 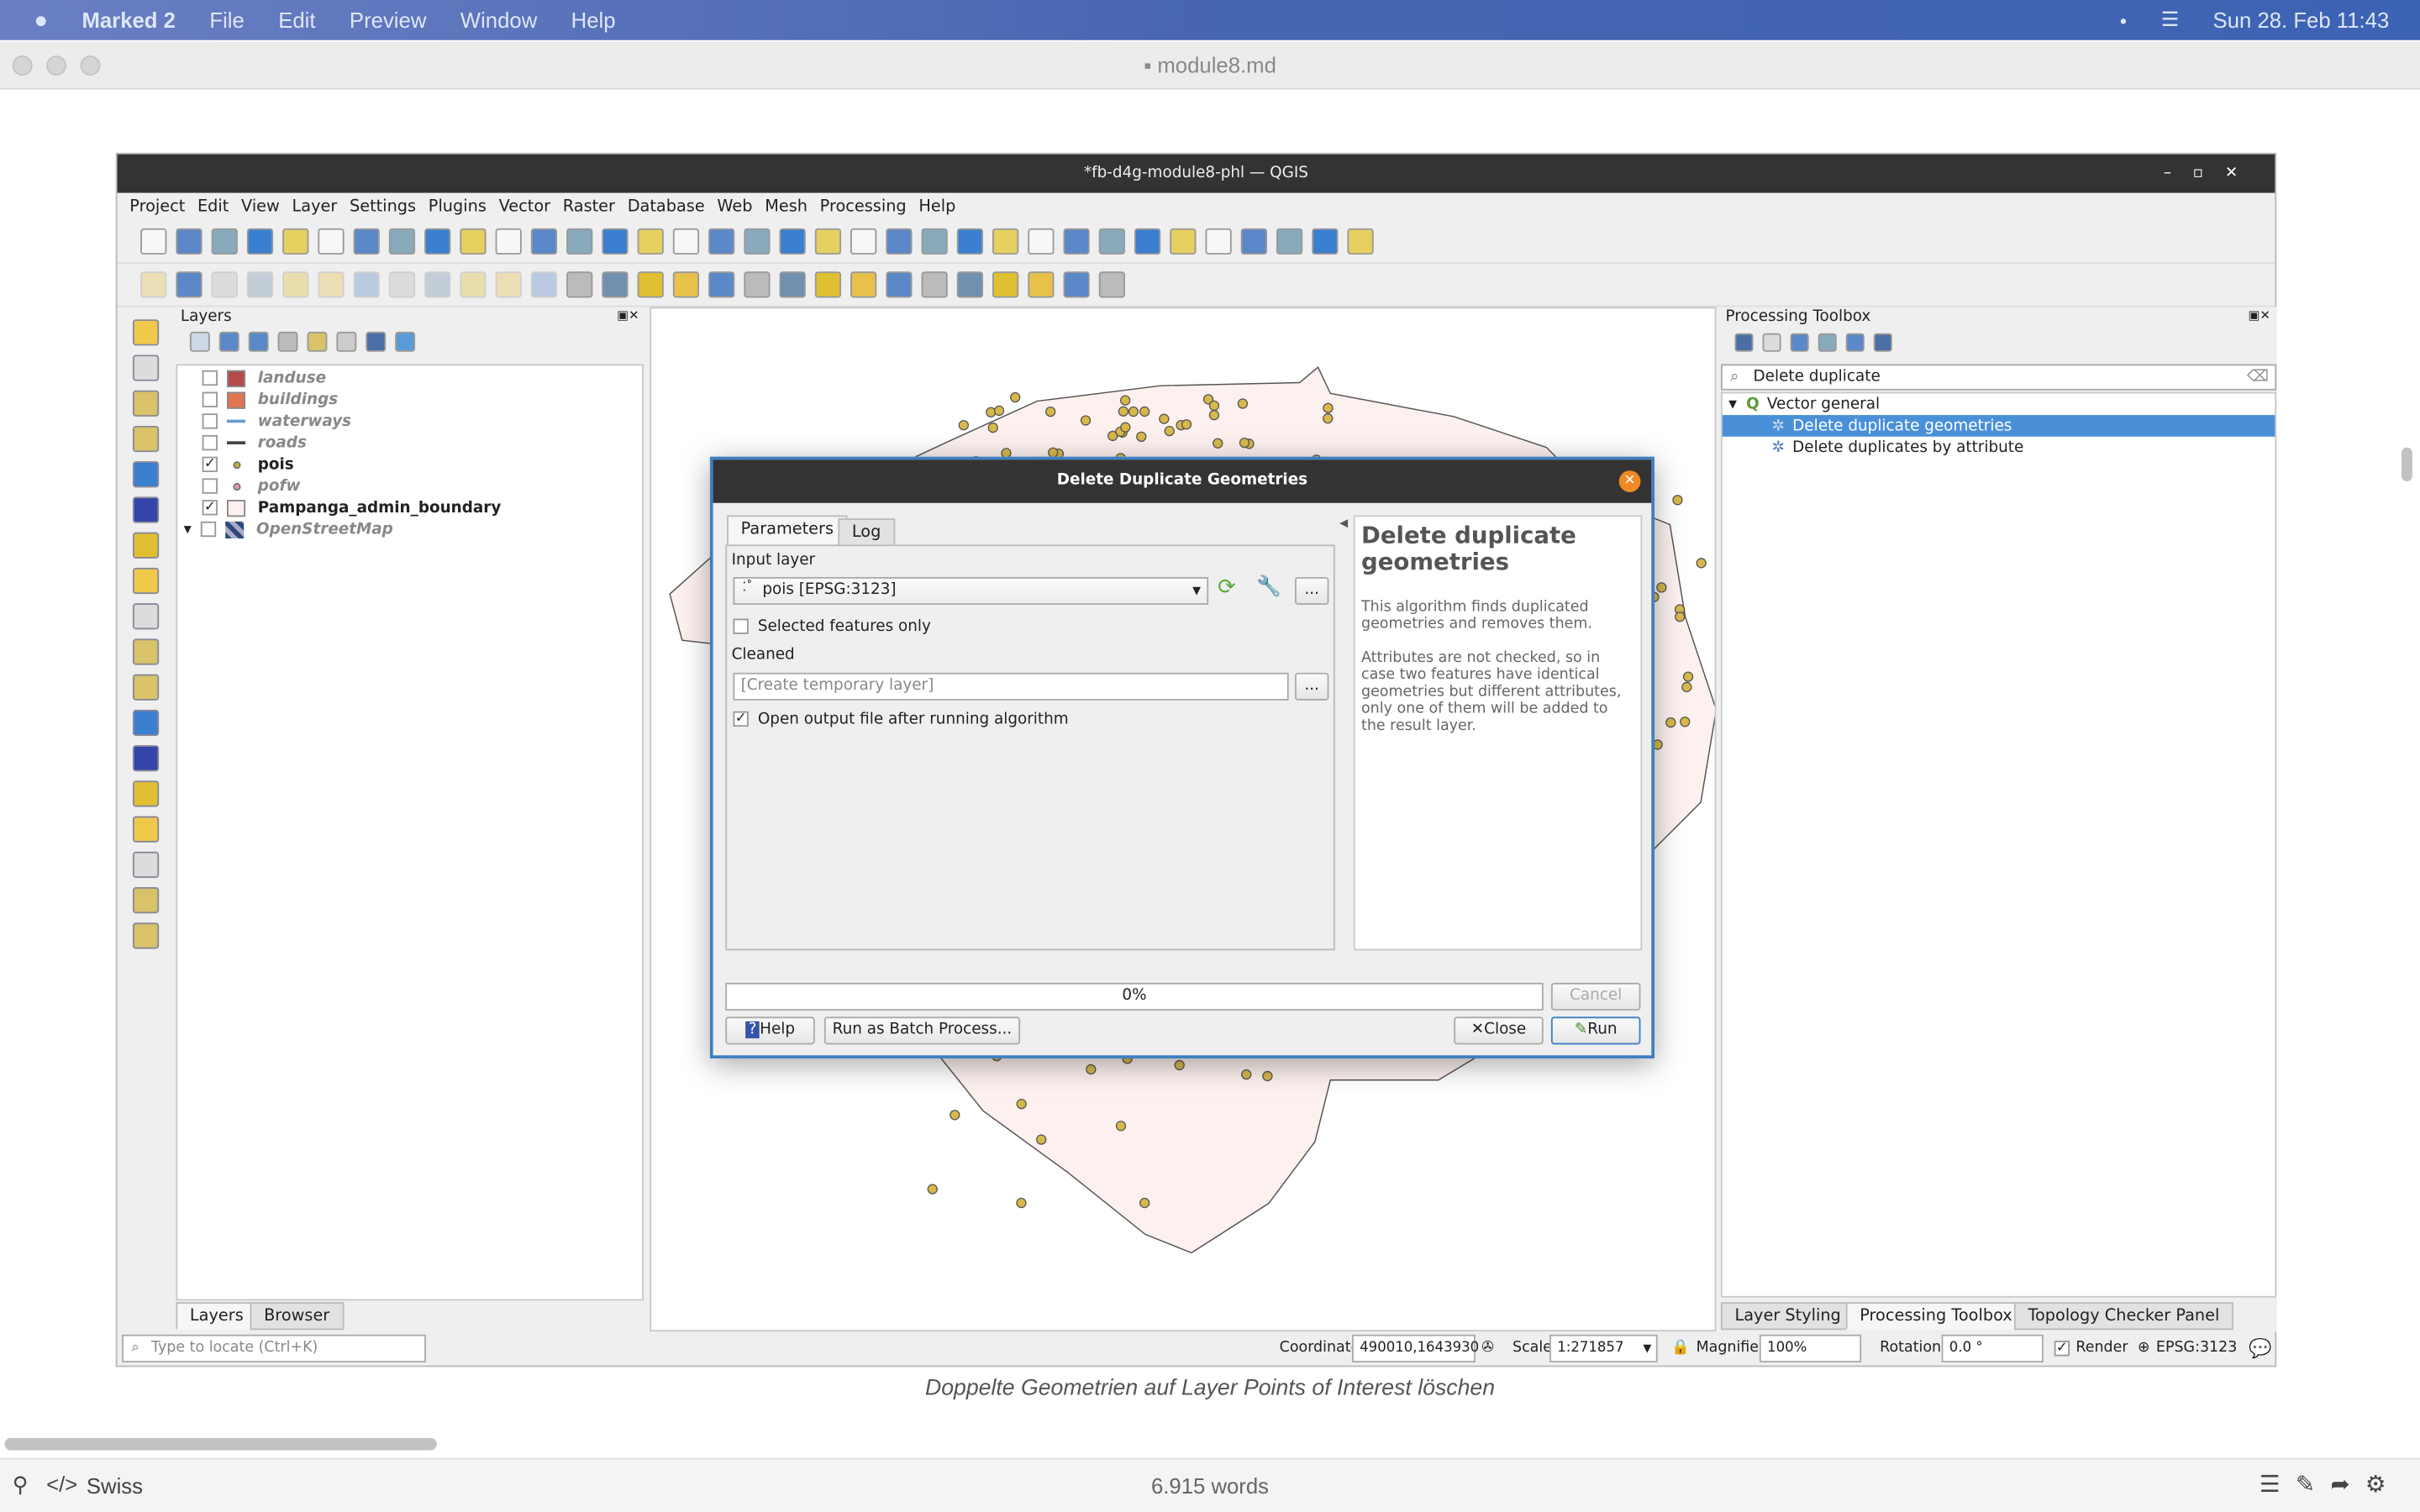 I want to click on label-properties-icon, so click(x=828, y=284).